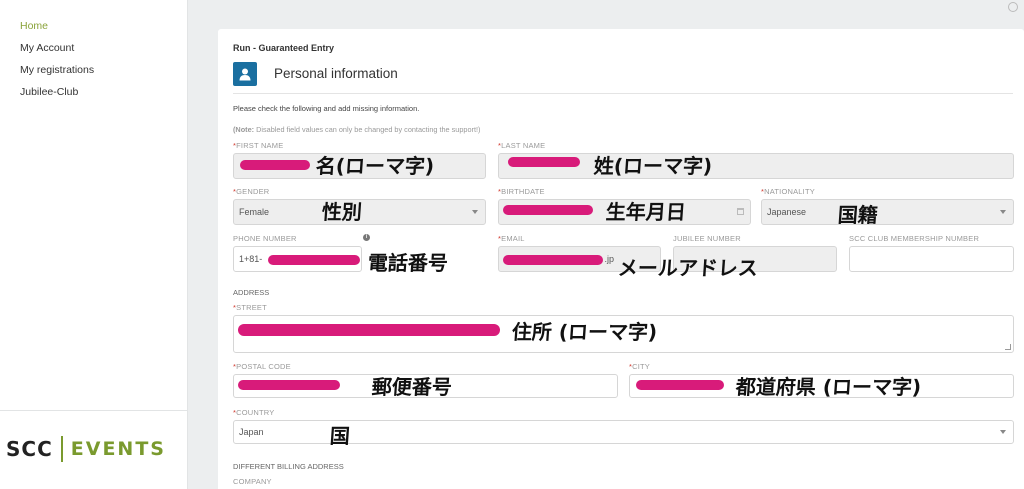  Describe the element at coordinates (609, 259) in the screenshot. I see `email-value-suffix: .jp` at that location.